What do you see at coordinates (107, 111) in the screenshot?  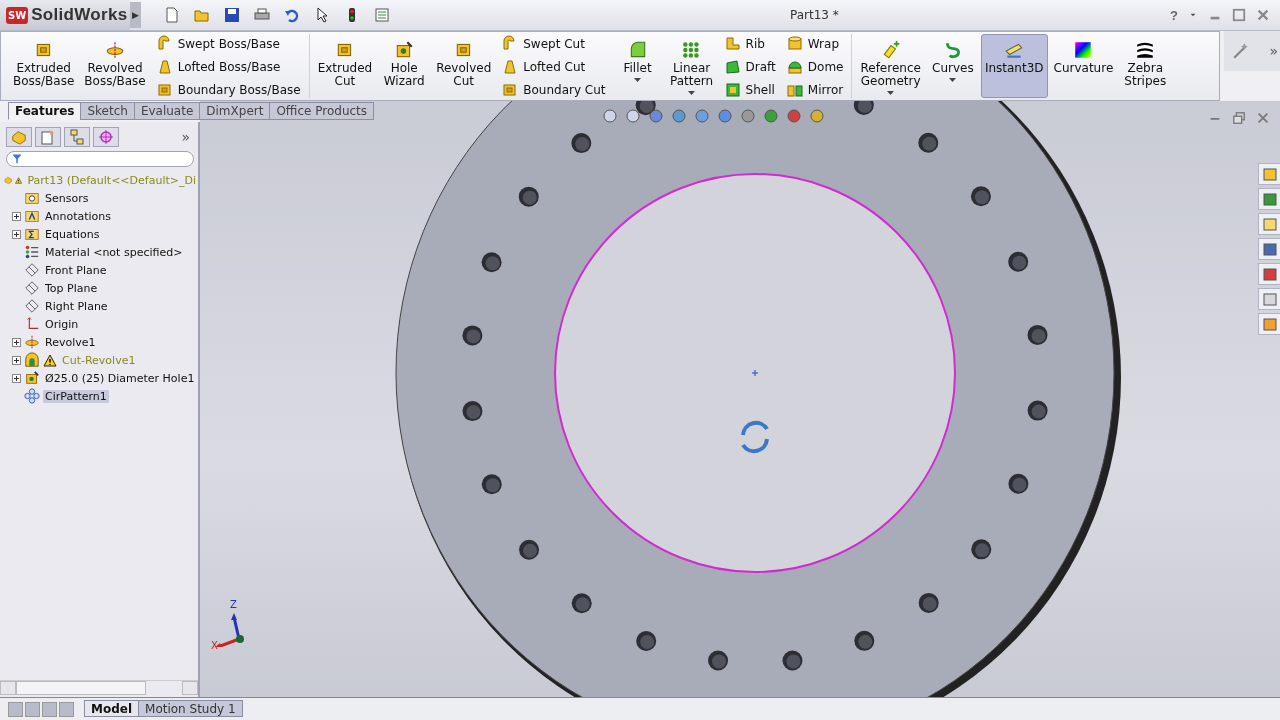 I see `command-tab: Sketch` at bounding box center [107, 111].